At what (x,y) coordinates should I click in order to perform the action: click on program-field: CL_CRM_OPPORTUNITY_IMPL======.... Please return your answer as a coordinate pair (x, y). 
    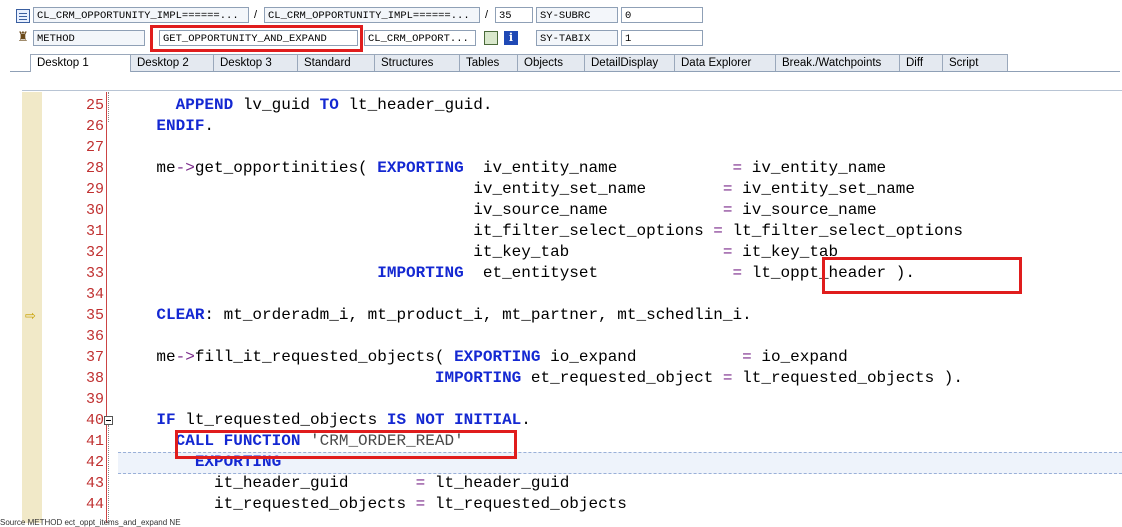
    Looking at the image, I should click on (141, 15).